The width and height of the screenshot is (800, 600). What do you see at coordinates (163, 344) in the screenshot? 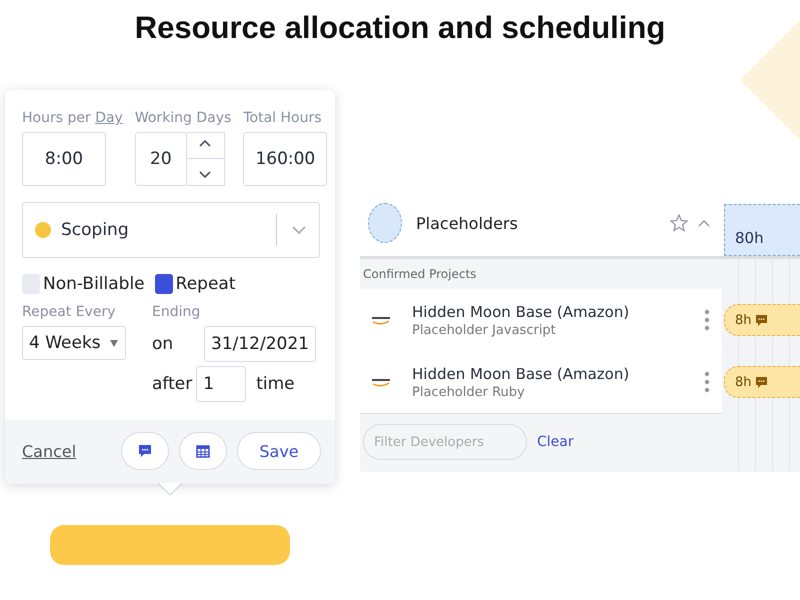
I see `on-label: on` at bounding box center [163, 344].